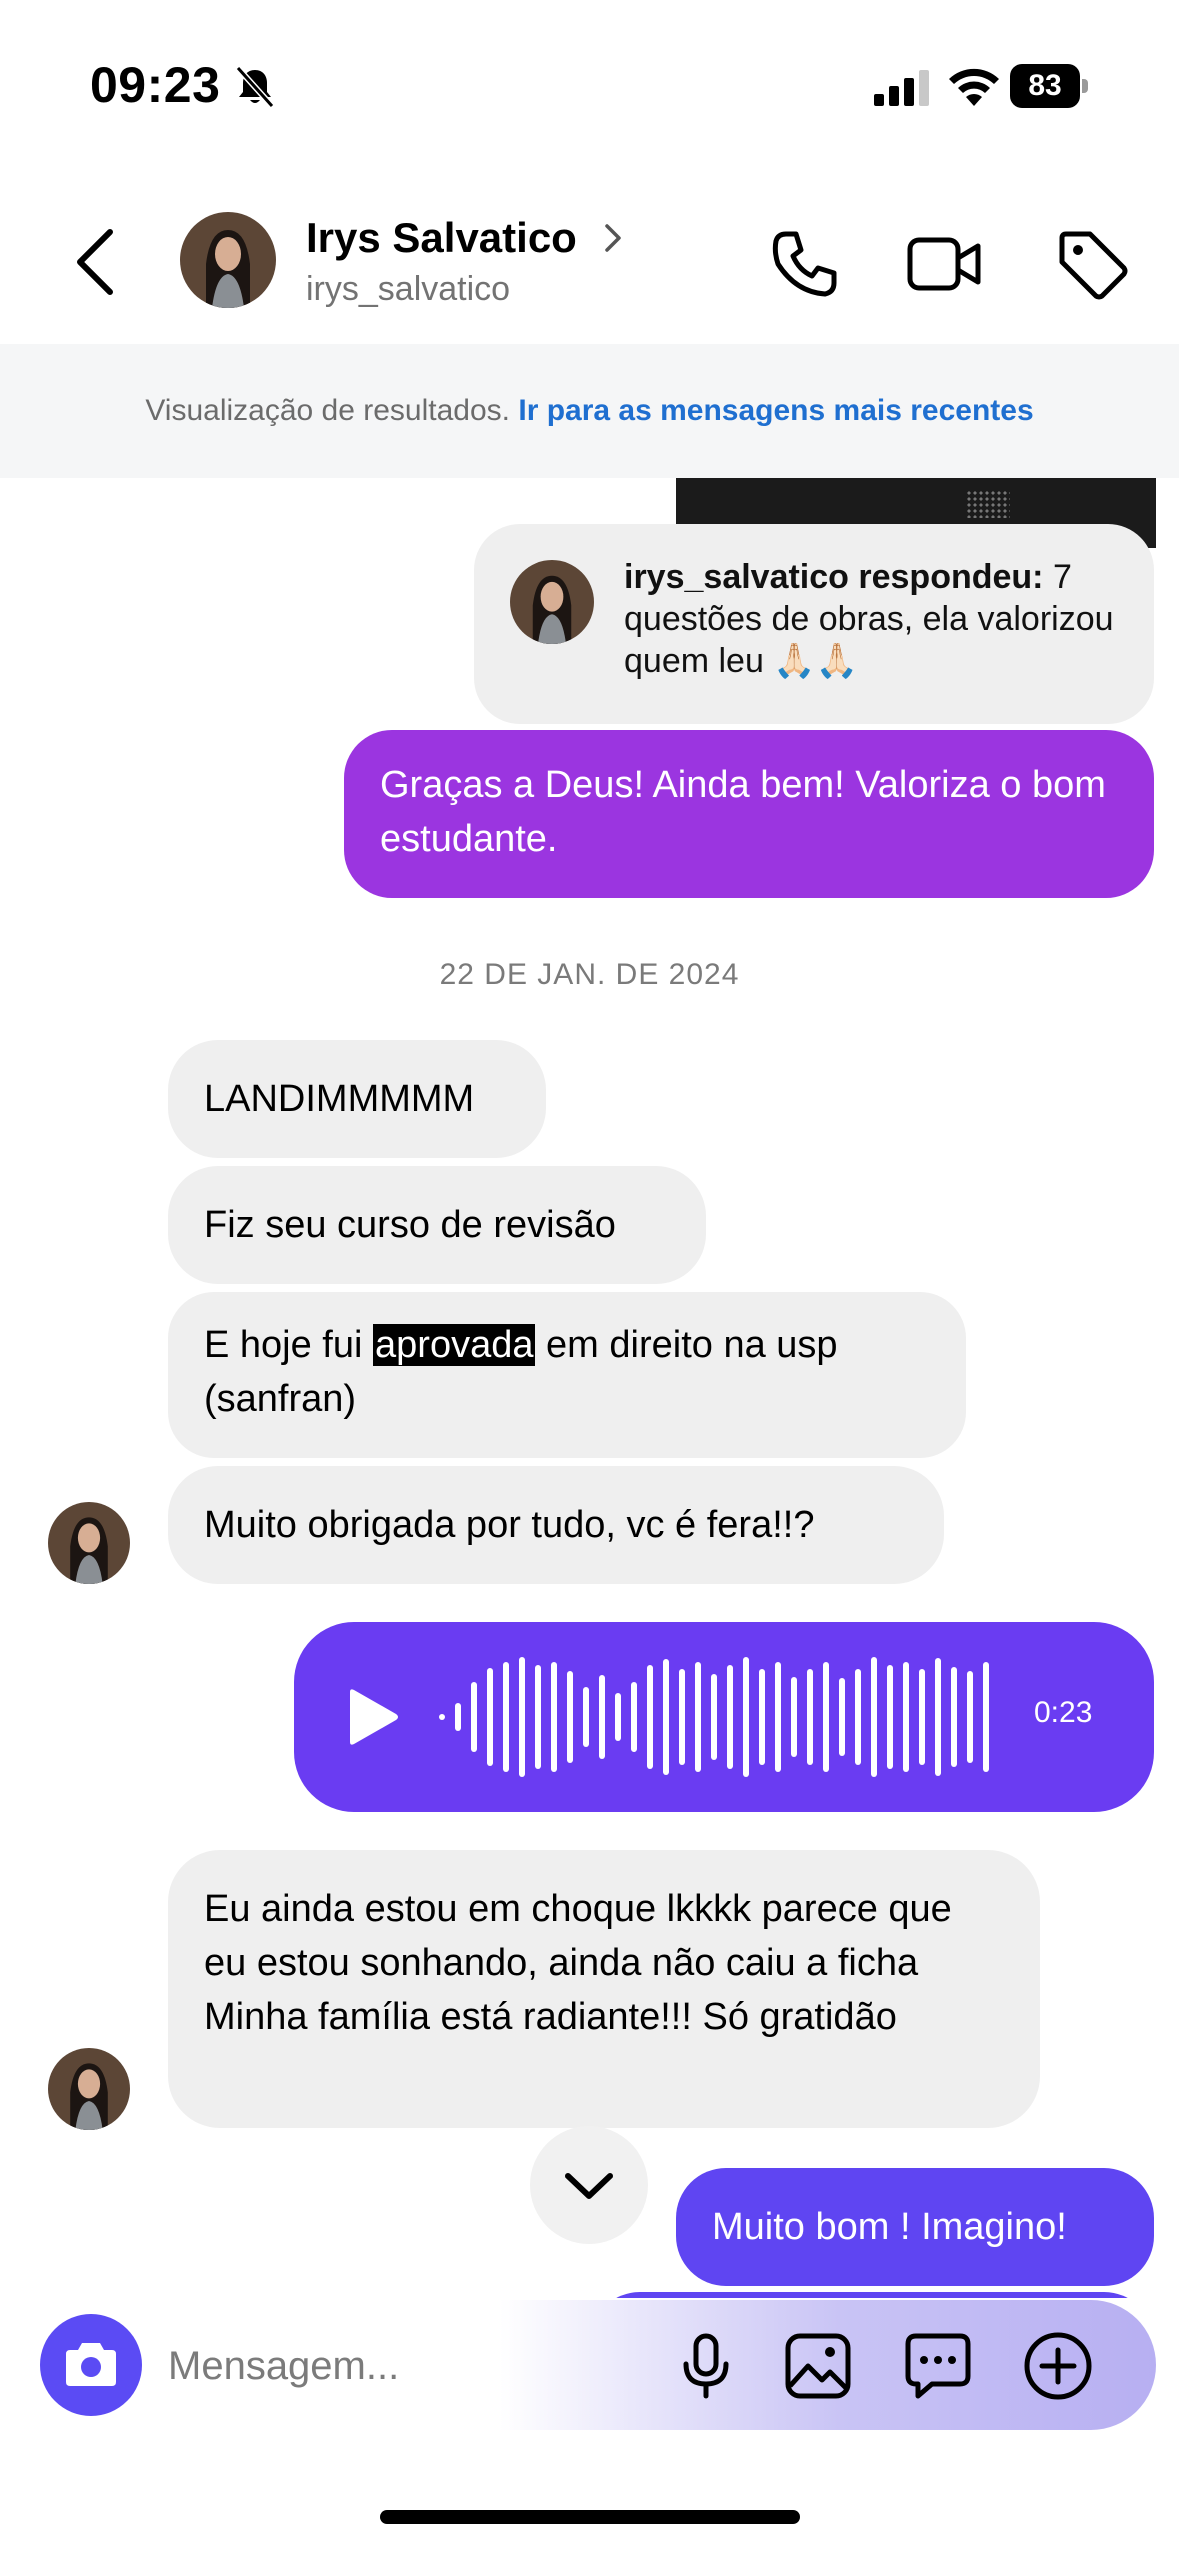  I want to click on bell-slash-icon, so click(255, 87).